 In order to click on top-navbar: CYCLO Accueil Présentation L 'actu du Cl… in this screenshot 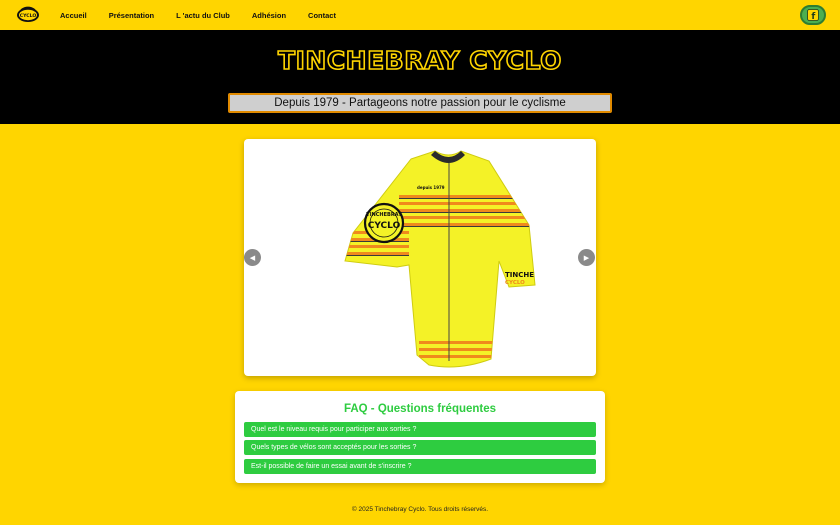, I will do `click(420, 15)`.